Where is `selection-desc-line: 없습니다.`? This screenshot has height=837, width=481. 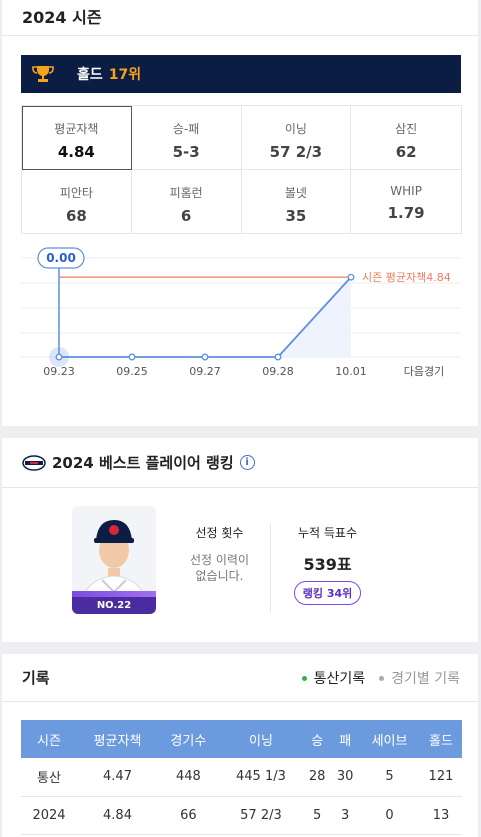 selection-desc-line: 없습니다. is located at coordinates (219, 576).